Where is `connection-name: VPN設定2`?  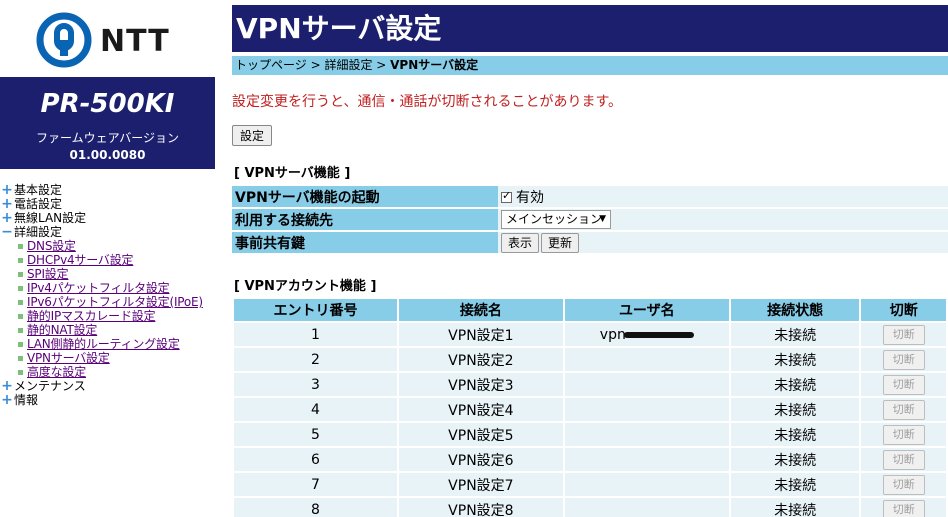 connection-name: VPN設定2 is located at coordinates (480, 359).